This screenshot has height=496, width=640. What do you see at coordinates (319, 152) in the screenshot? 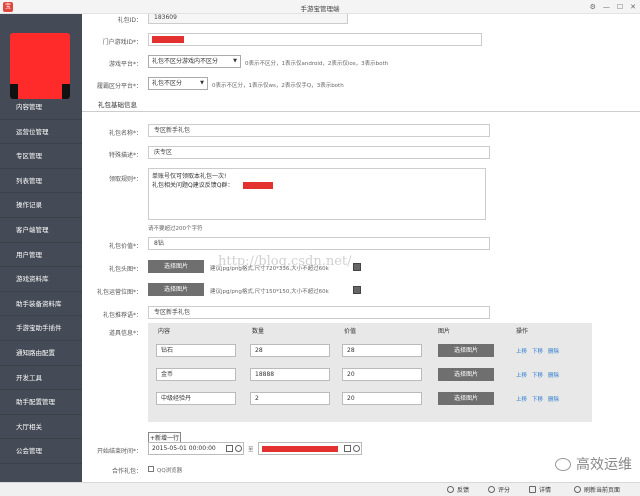
I see `special-desc-input: 庆专区` at bounding box center [319, 152].